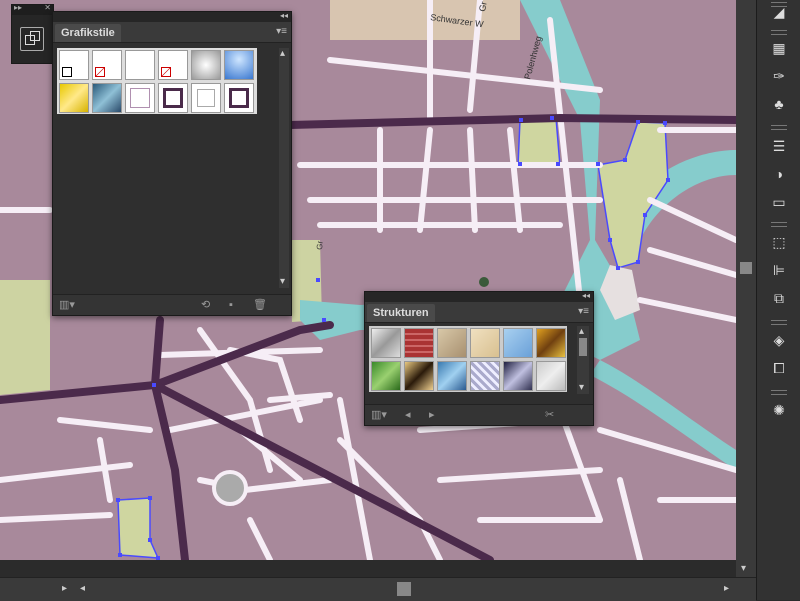 The image size is (800, 601). What do you see at coordinates (779, 242) in the screenshot?
I see `transform-icon: ⬚` at bounding box center [779, 242].